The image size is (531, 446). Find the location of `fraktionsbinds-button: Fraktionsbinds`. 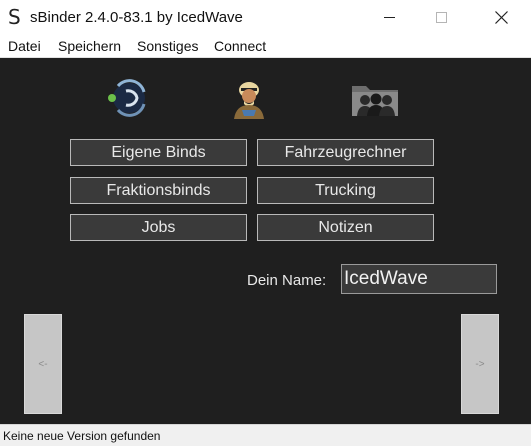

fraktionsbinds-button: Fraktionsbinds is located at coordinates (158, 190).